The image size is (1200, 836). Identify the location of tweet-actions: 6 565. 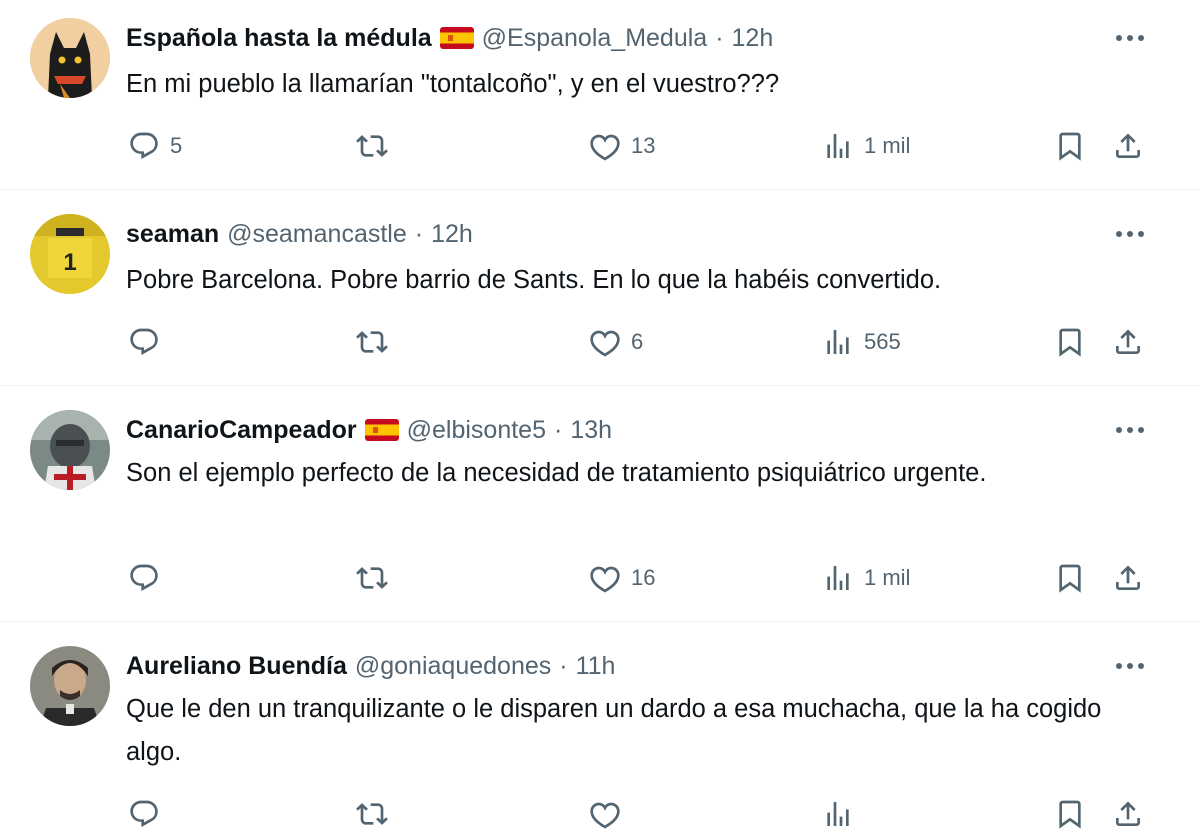
(600, 342).